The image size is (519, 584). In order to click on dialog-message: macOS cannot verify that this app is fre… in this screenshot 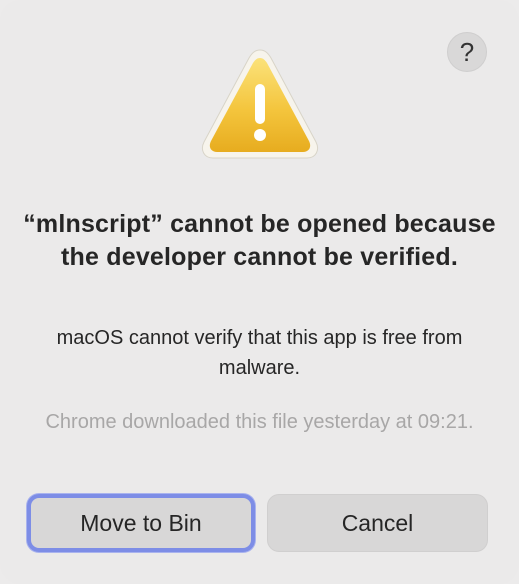, I will do `click(259, 353)`.